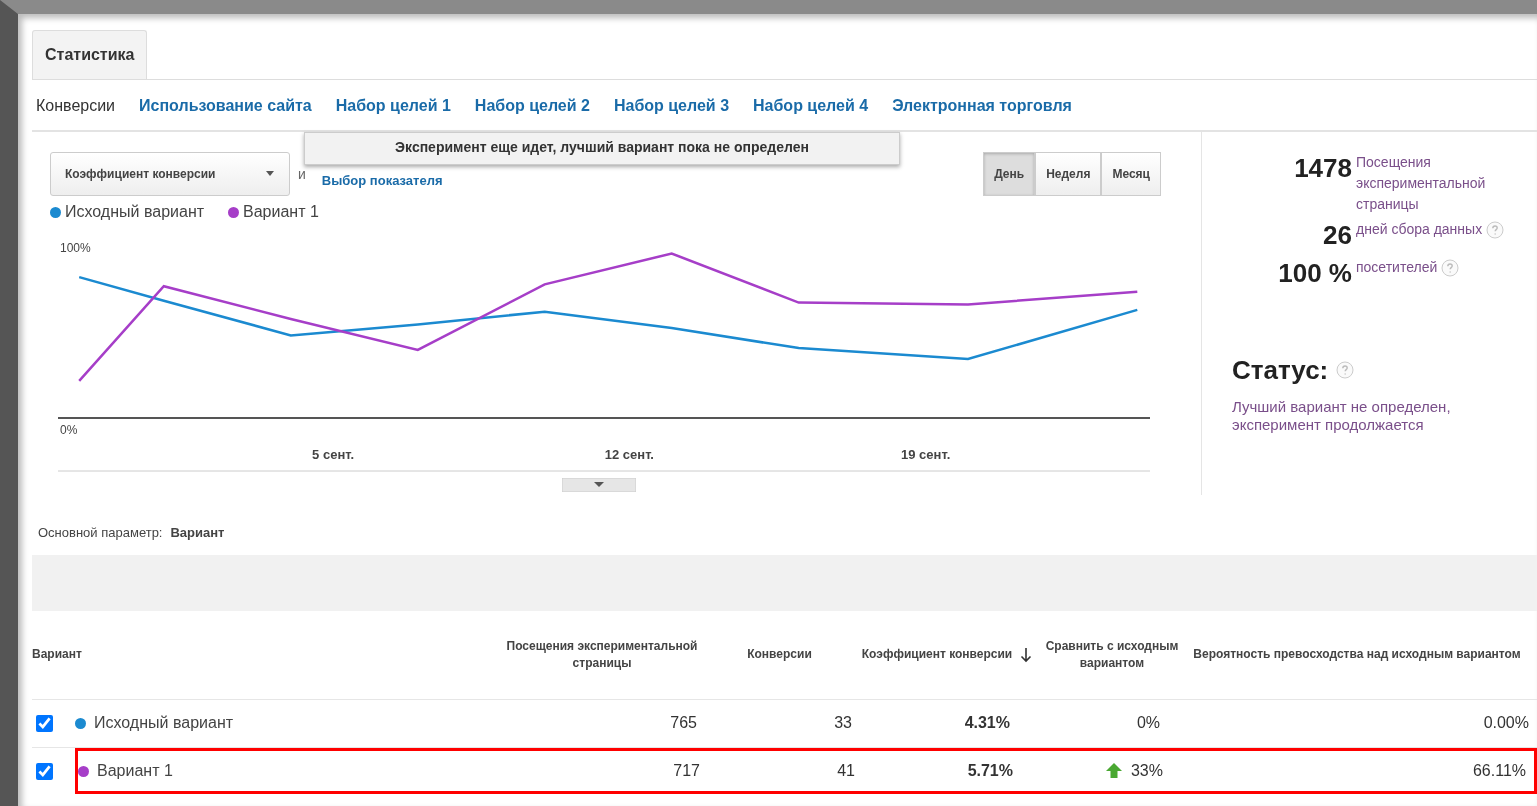 Image resolution: width=1537 pixels, height=806 pixels. I want to click on stat-value: 1478, so click(1322, 168).